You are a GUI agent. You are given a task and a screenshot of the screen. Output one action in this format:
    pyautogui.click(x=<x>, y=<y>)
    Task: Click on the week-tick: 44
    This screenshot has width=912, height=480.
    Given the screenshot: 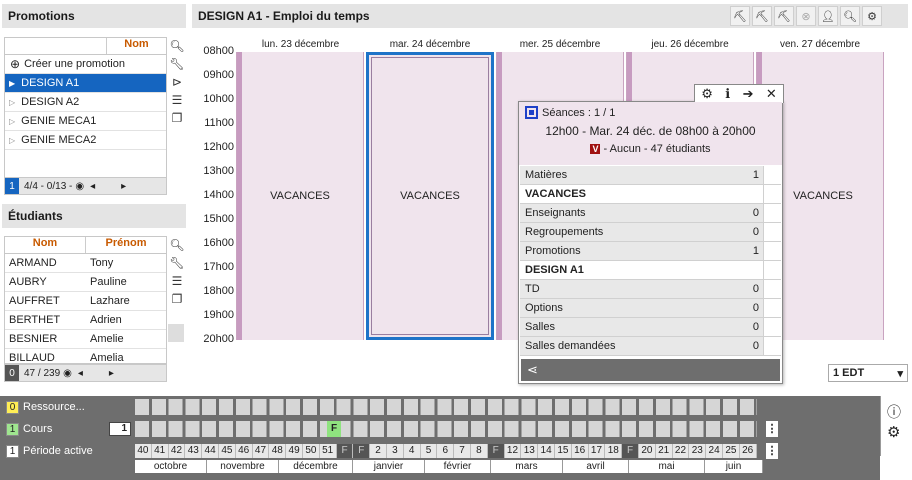 What is the action you would take?
    pyautogui.click(x=210, y=451)
    